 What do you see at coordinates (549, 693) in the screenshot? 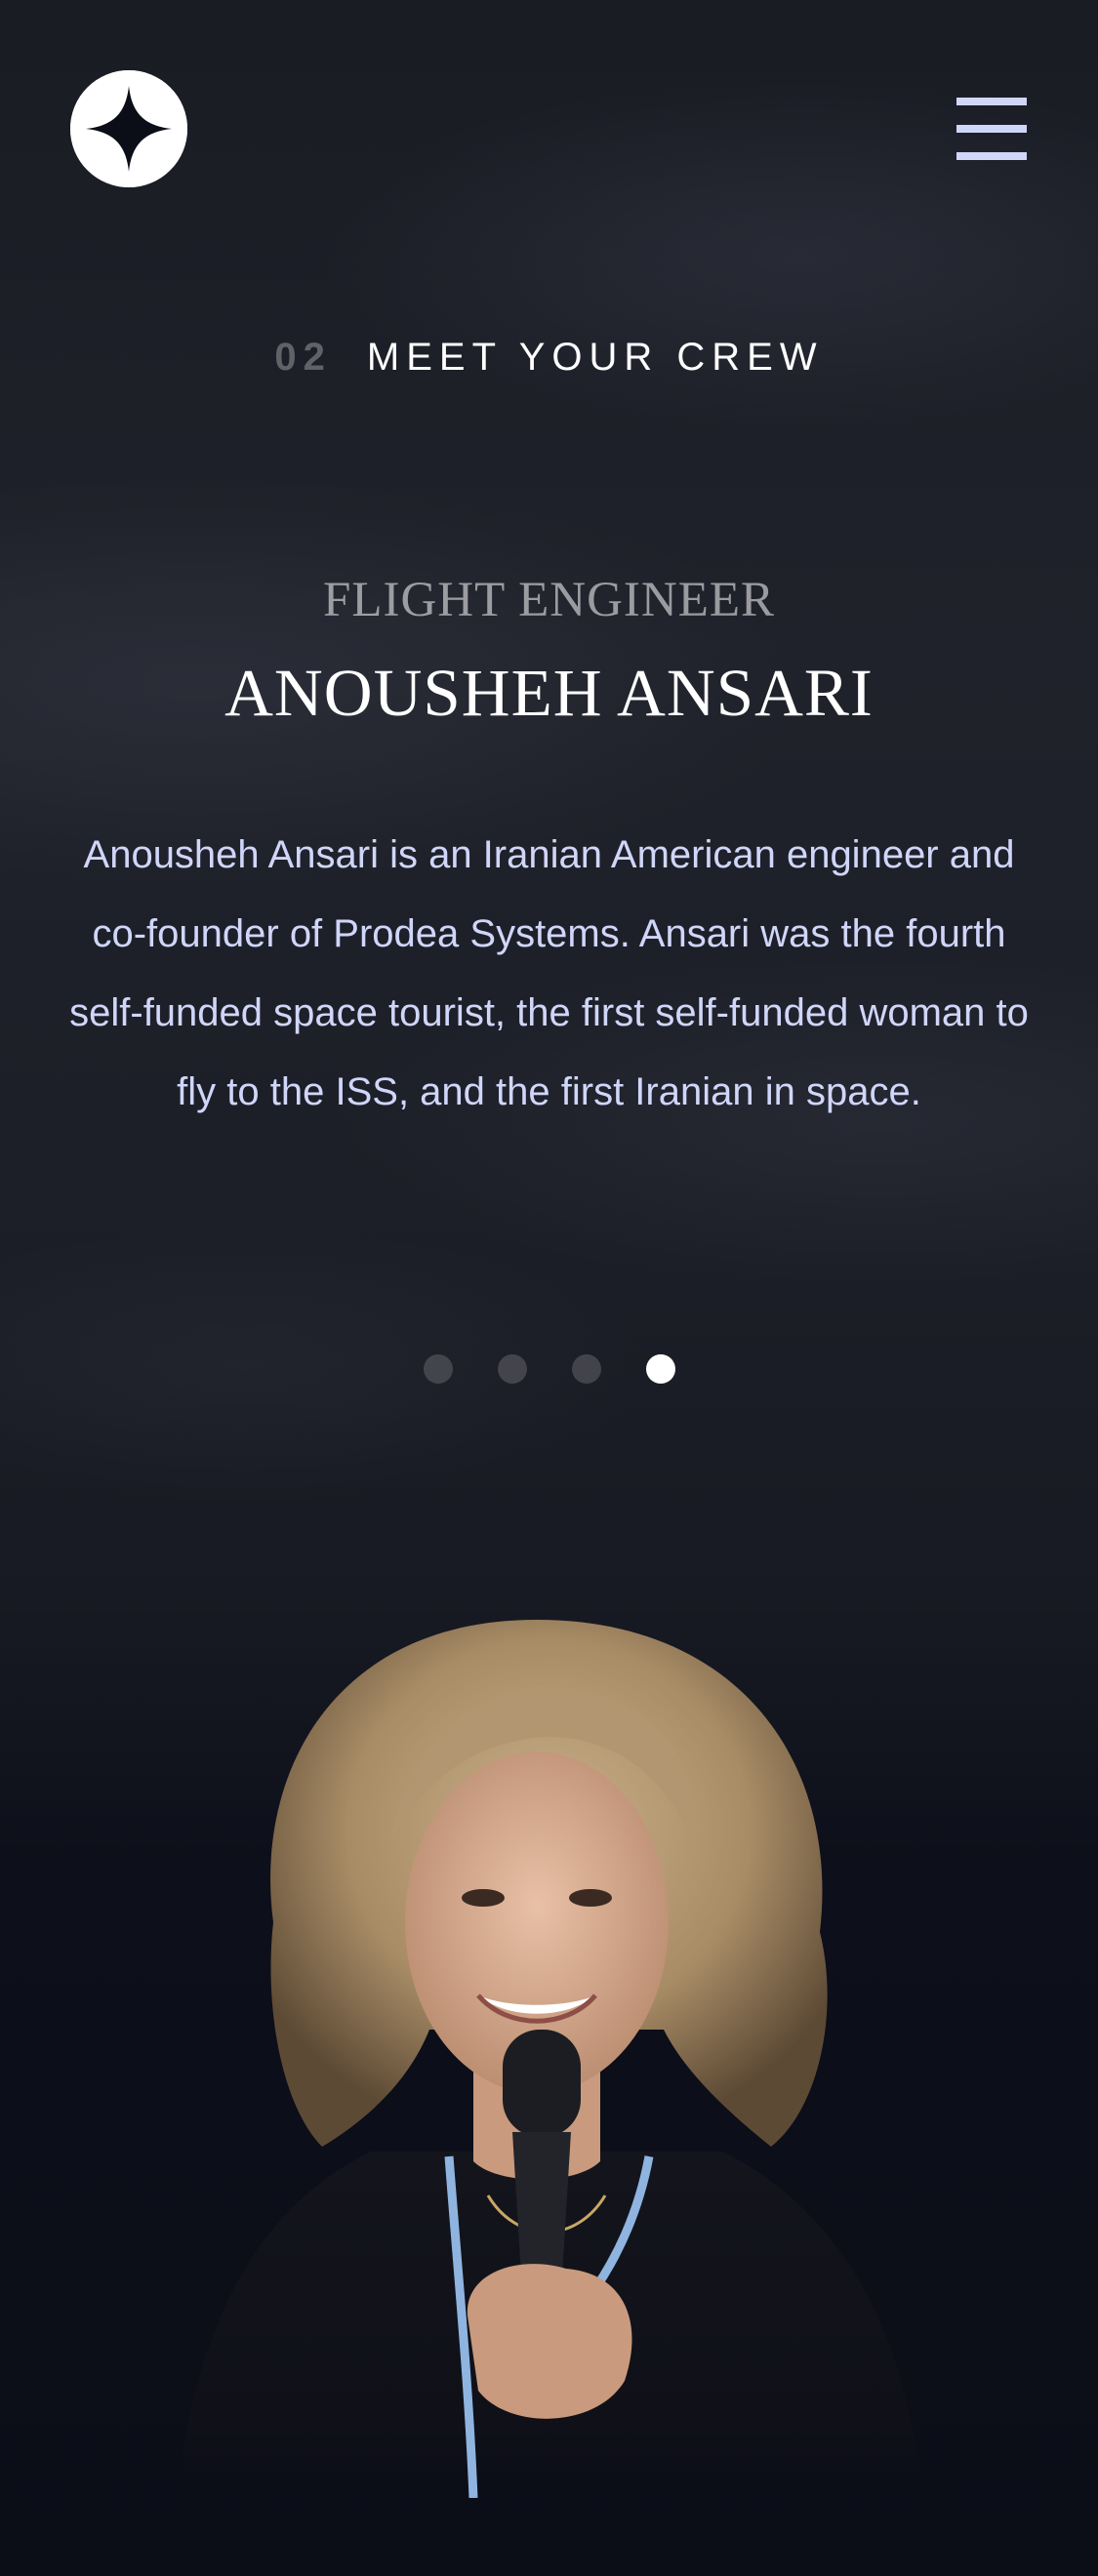
I see `crew-name: ANOUSHEH ANSARI` at bounding box center [549, 693].